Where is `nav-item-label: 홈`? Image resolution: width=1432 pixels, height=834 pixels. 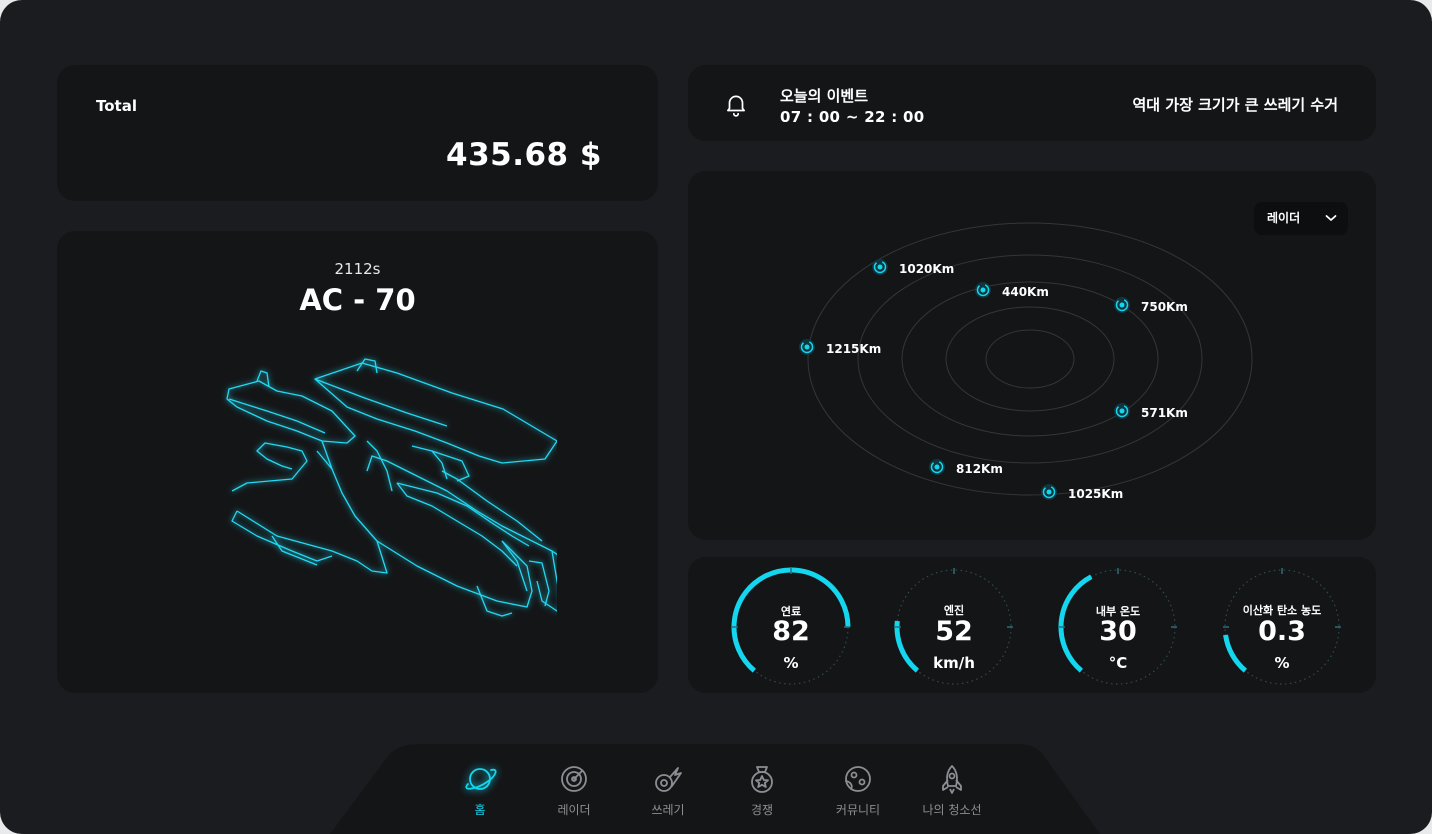
nav-item-label: 홈 is located at coordinates (480, 810).